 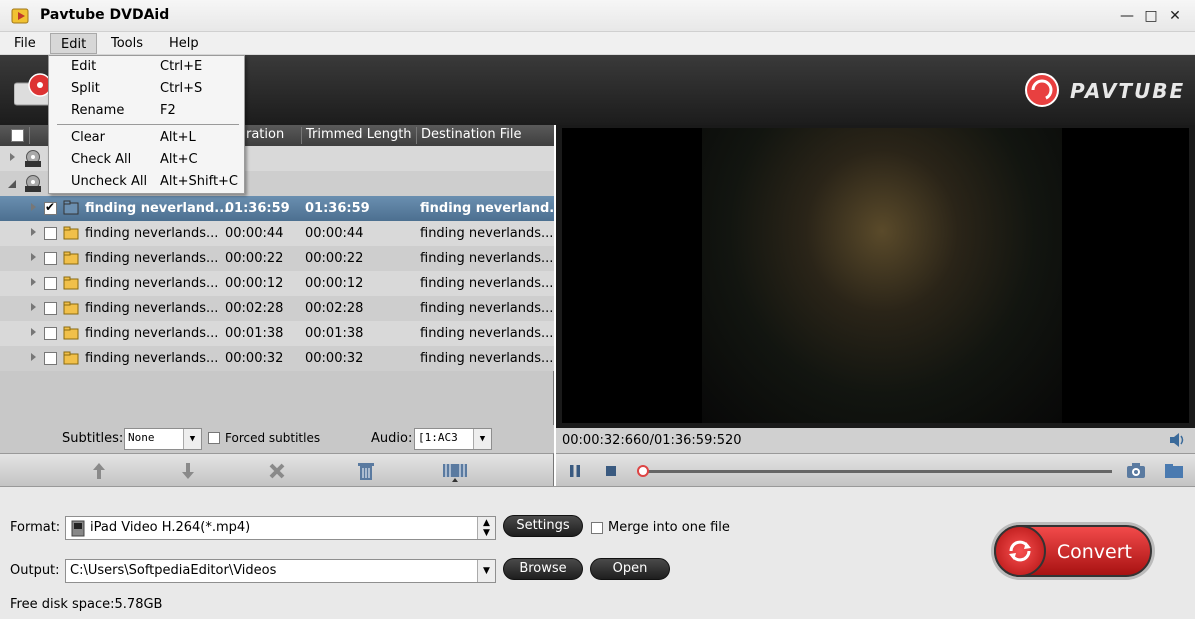 I want to click on app-logo-icon, so click(x=20, y=16).